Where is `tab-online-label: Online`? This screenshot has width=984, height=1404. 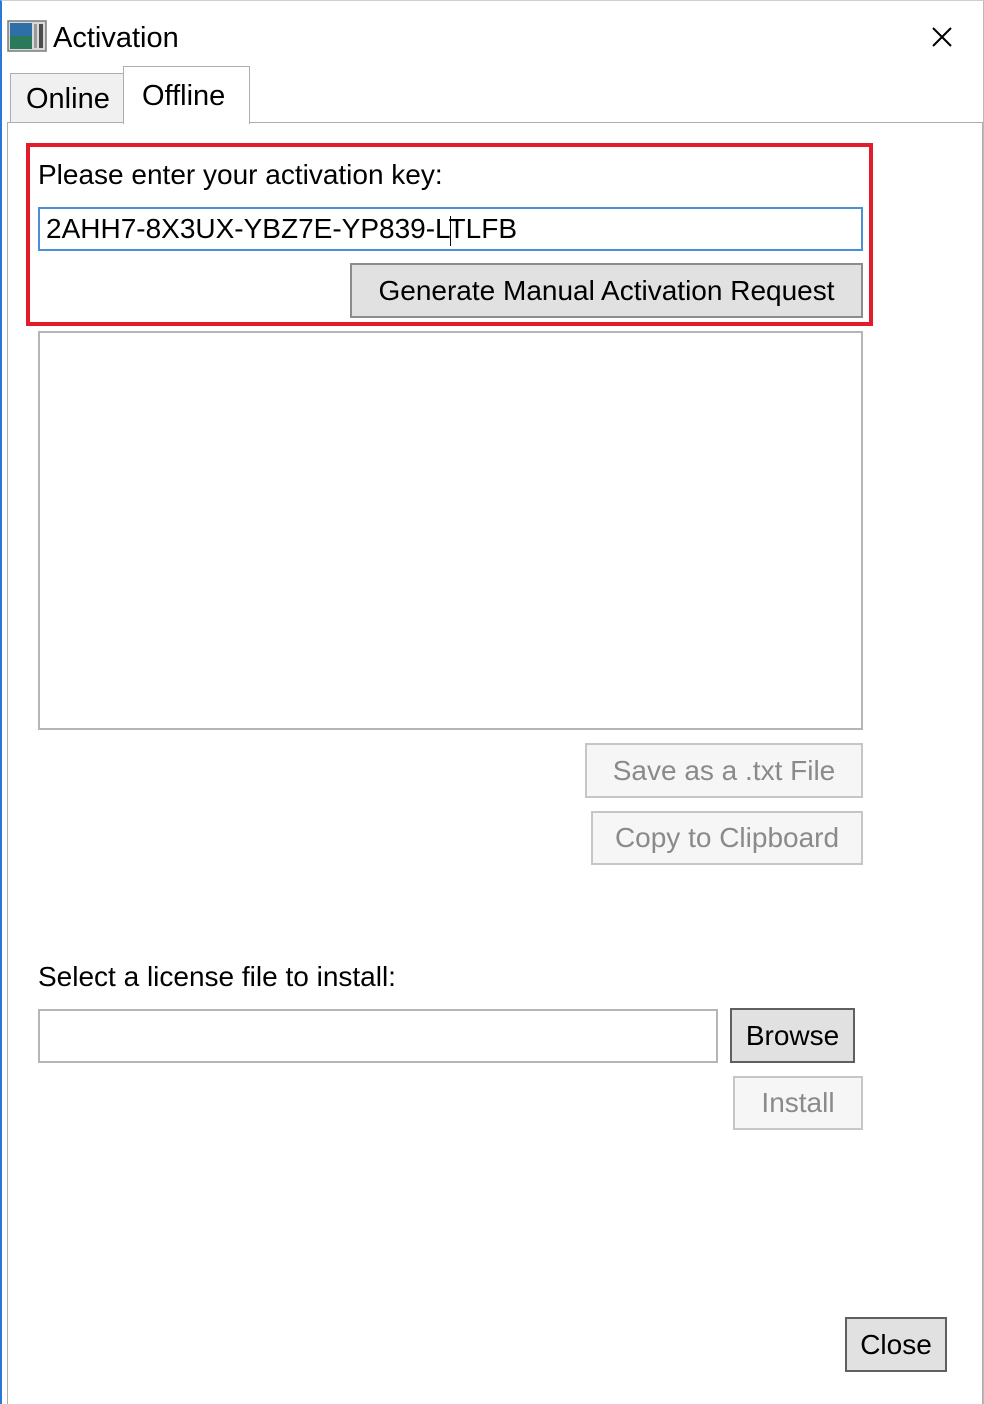
tab-online-label: Online is located at coordinates (68, 99).